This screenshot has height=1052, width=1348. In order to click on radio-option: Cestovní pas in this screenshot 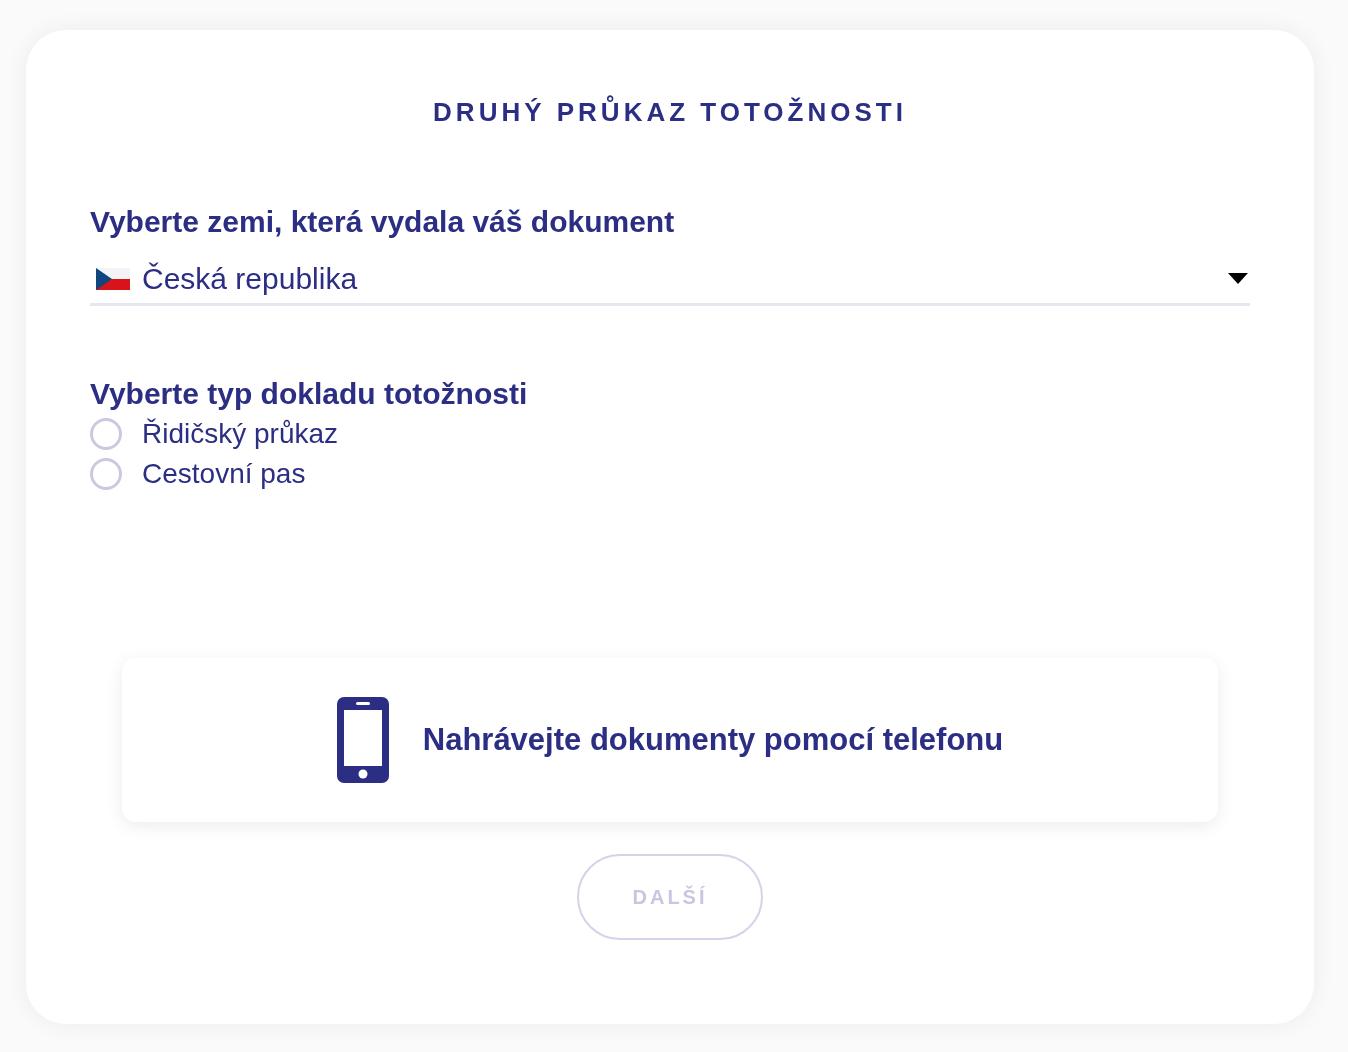, I will do `click(198, 474)`.